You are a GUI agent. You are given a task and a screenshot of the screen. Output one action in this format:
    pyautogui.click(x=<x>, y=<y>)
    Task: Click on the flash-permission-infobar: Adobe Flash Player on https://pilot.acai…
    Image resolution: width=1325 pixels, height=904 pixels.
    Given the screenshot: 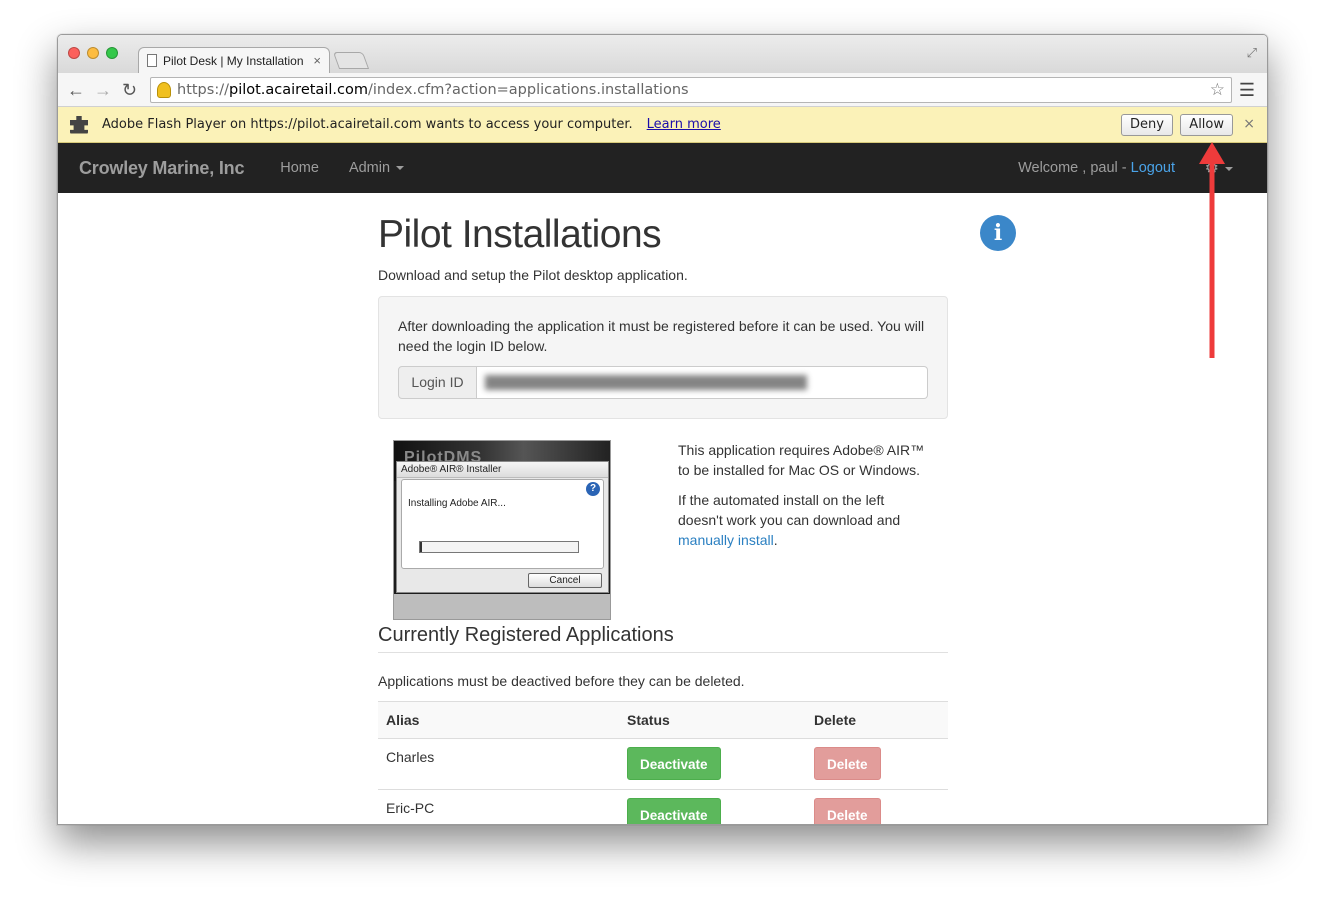 What is the action you would take?
    pyautogui.click(x=662, y=125)
    